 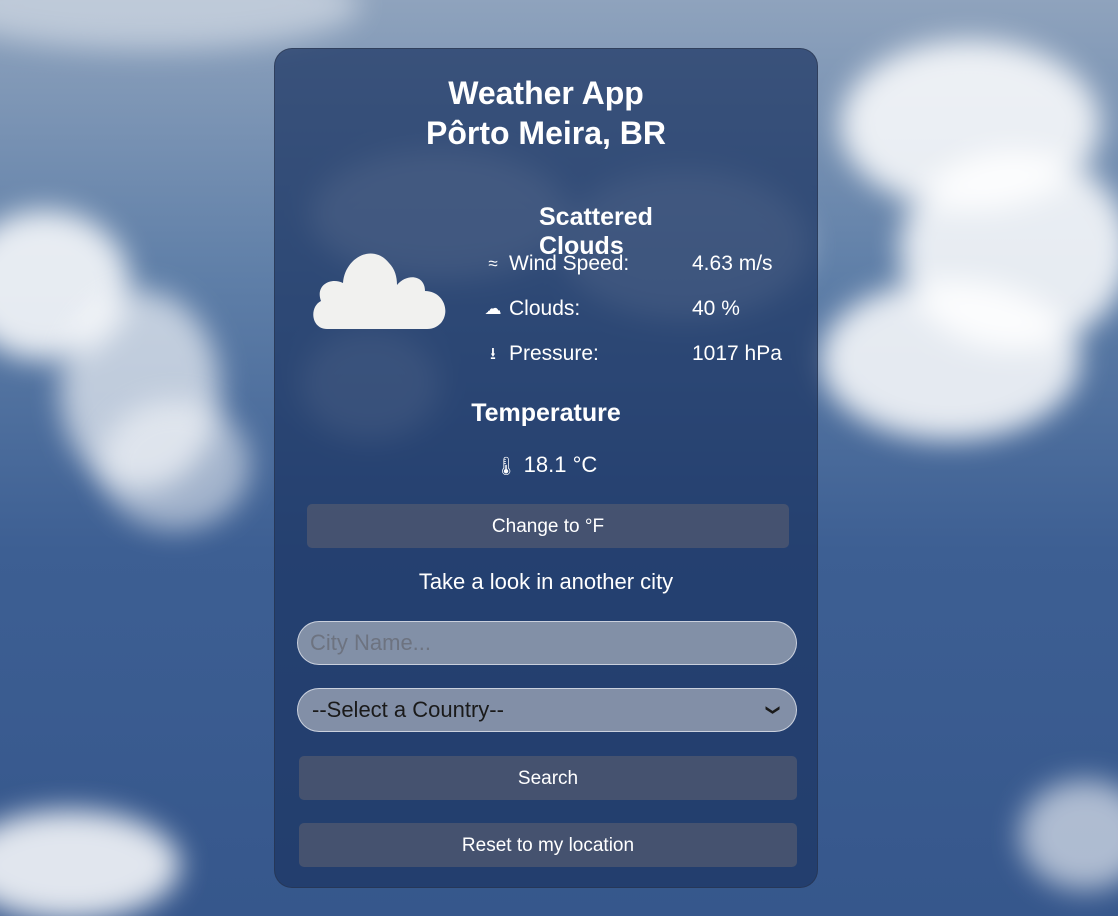 What do you see at coordinates (408, 709) in the screenshot?
I see `country-select-value: --Select a Country--` at bounding box center [408, 709].